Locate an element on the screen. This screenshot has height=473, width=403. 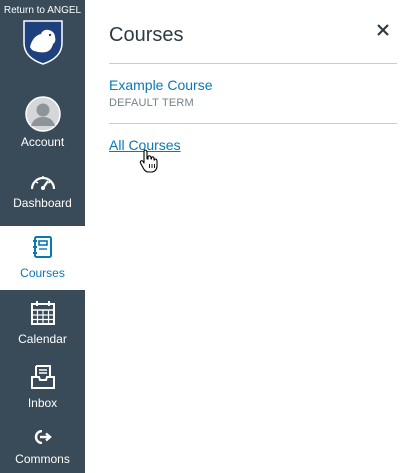
speedometer-icon is located at coordinates (42, 183).